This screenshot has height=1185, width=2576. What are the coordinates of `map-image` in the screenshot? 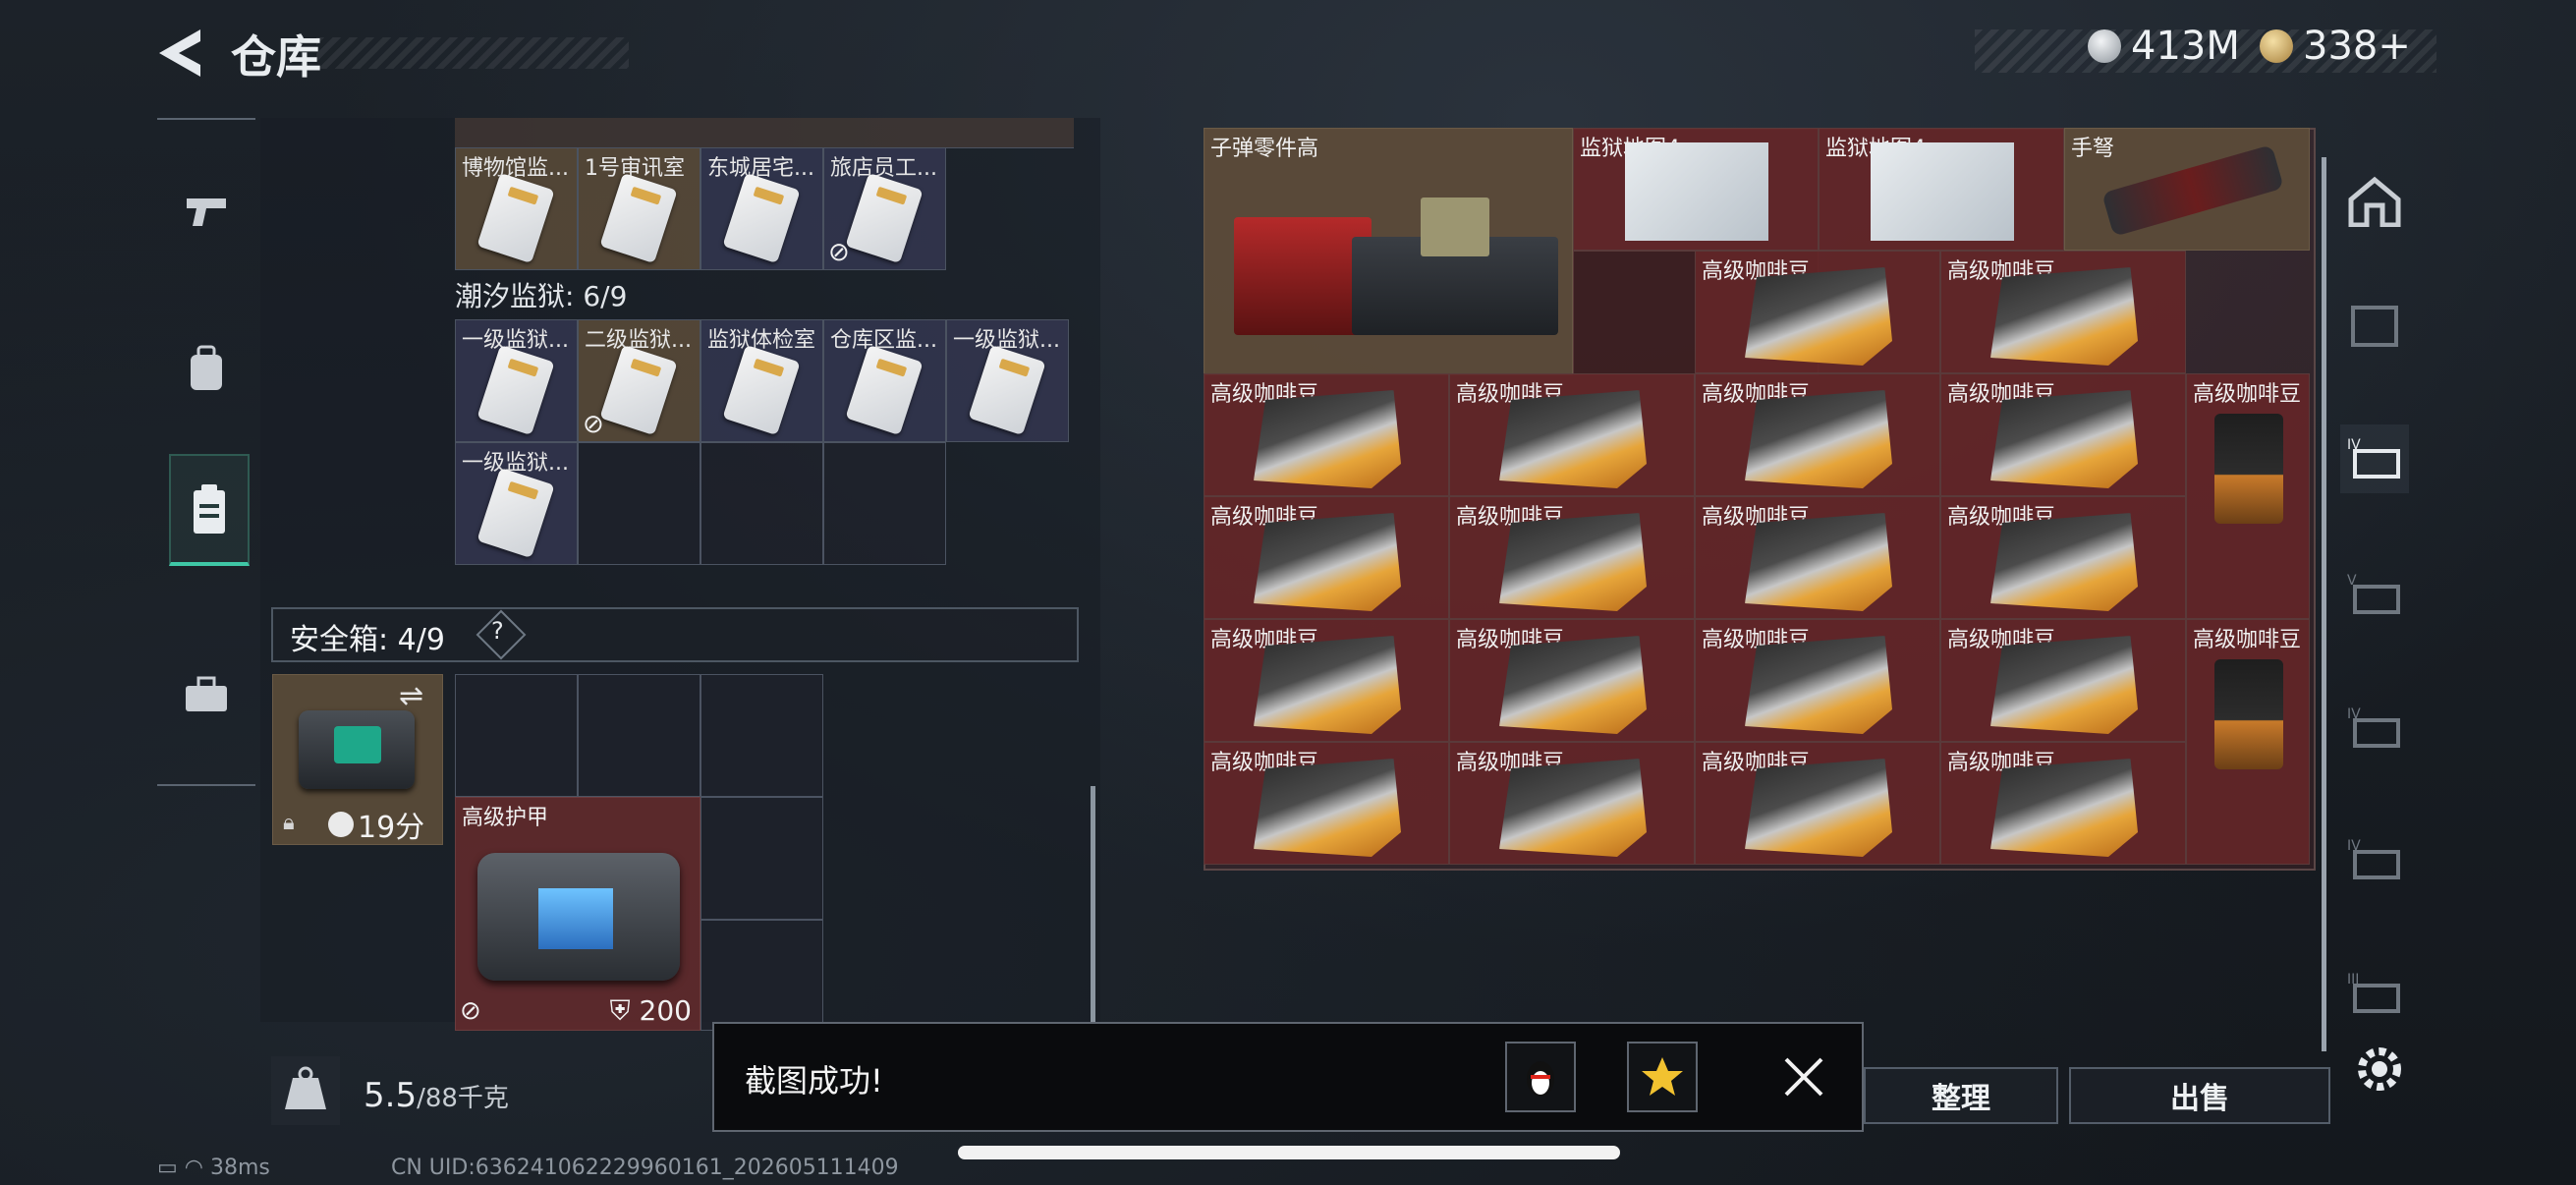 It's located at (1696, 192).